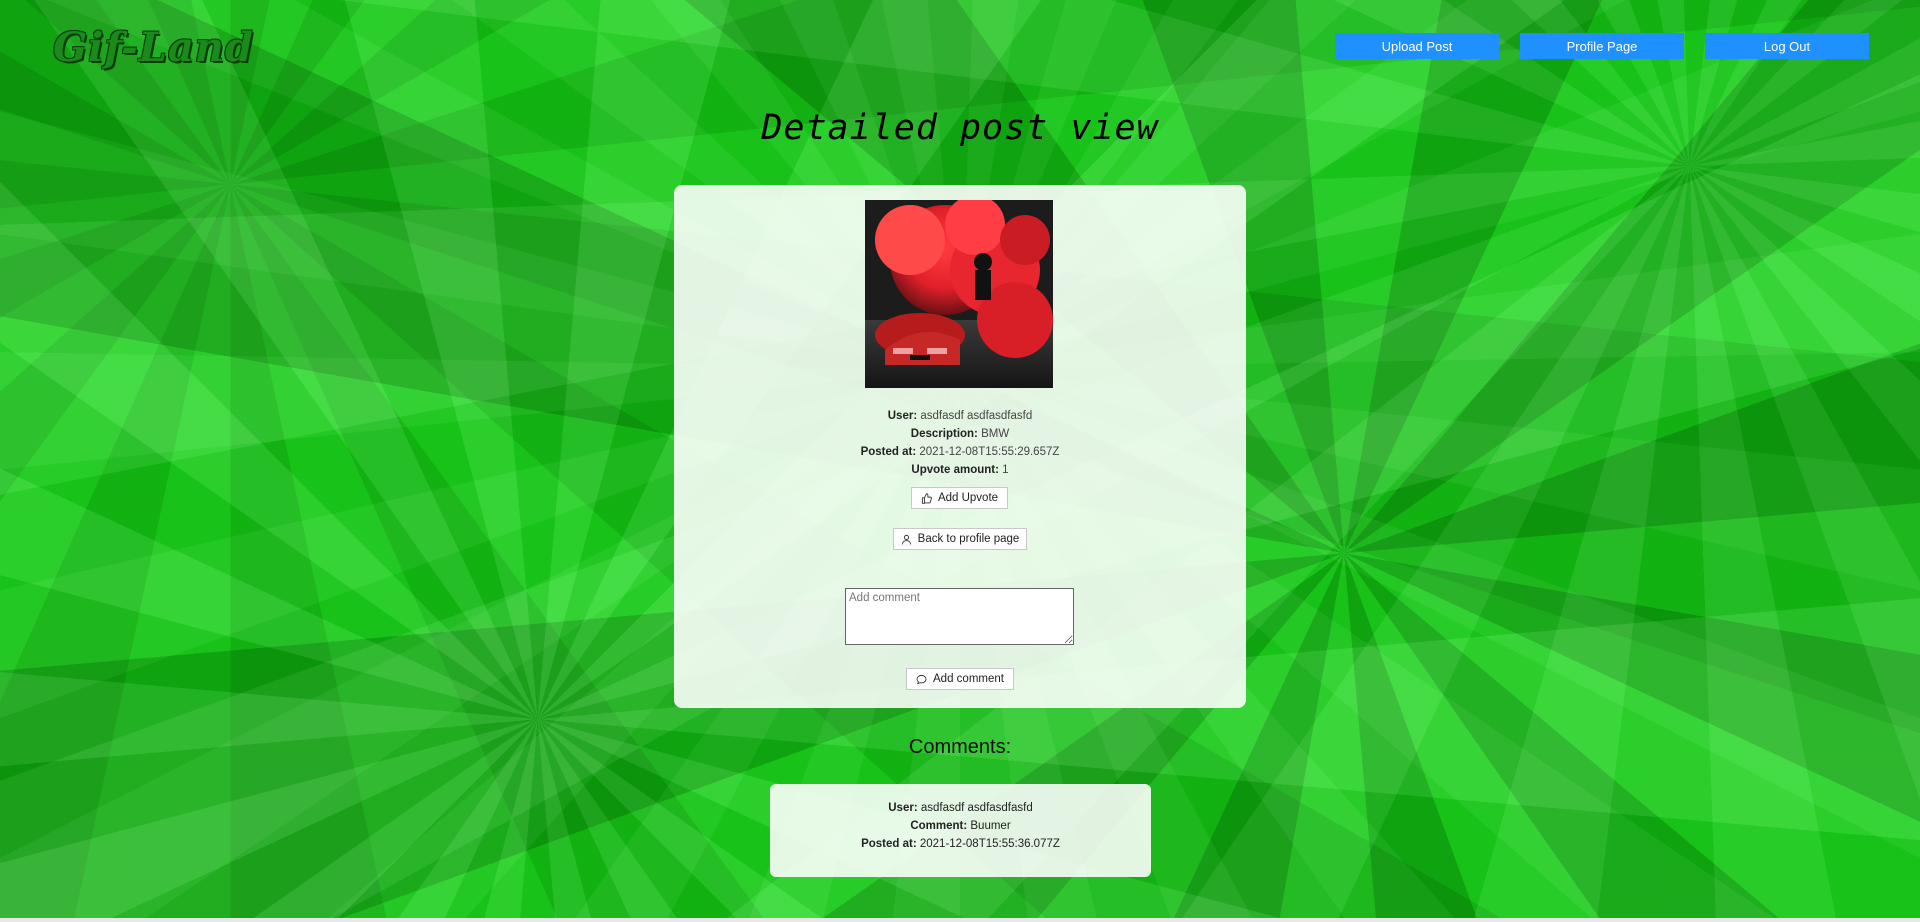 This screenshot has height=922, width=1920. Describe the element at coordinates (960, 747) in the screenshot. I see `comments-heading: Comments:` at that location.